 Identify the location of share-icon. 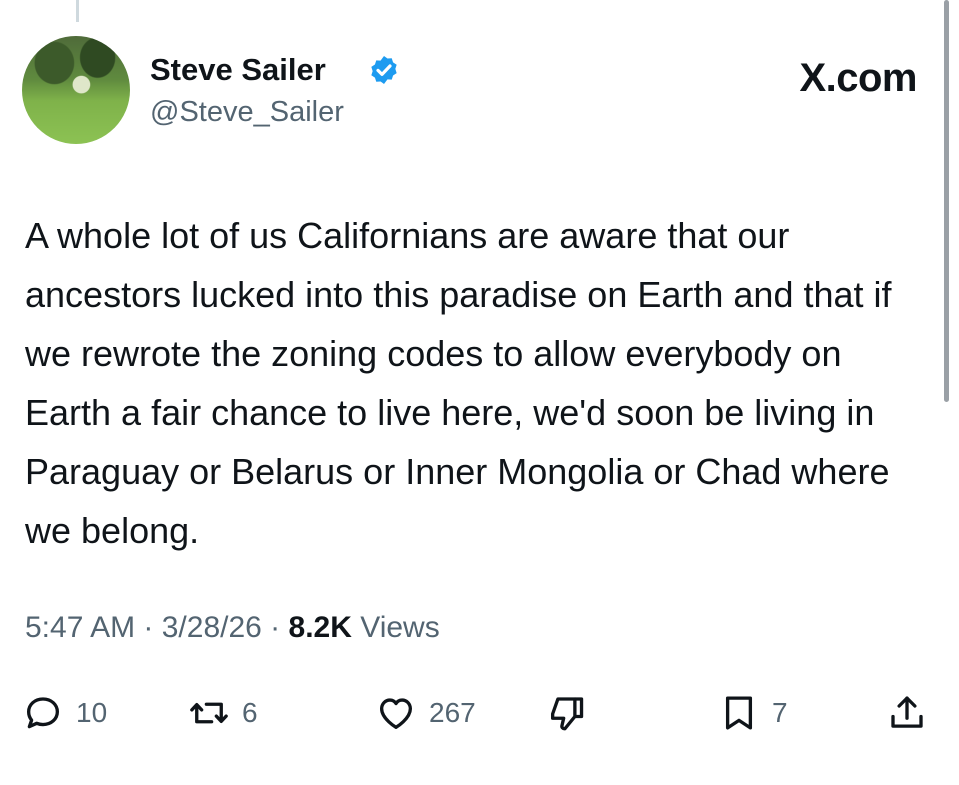
(907, 712).